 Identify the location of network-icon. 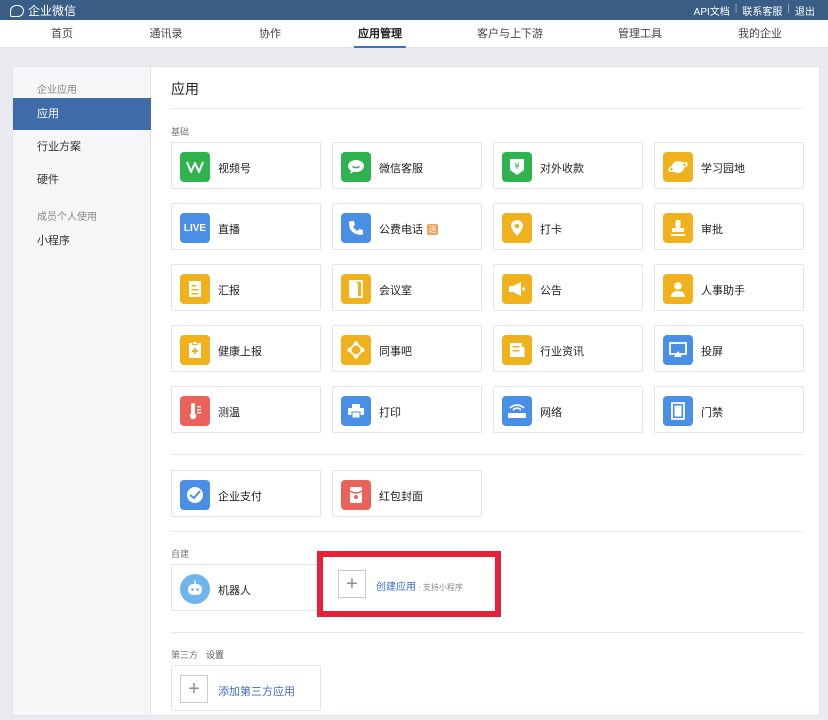
(356, 350).